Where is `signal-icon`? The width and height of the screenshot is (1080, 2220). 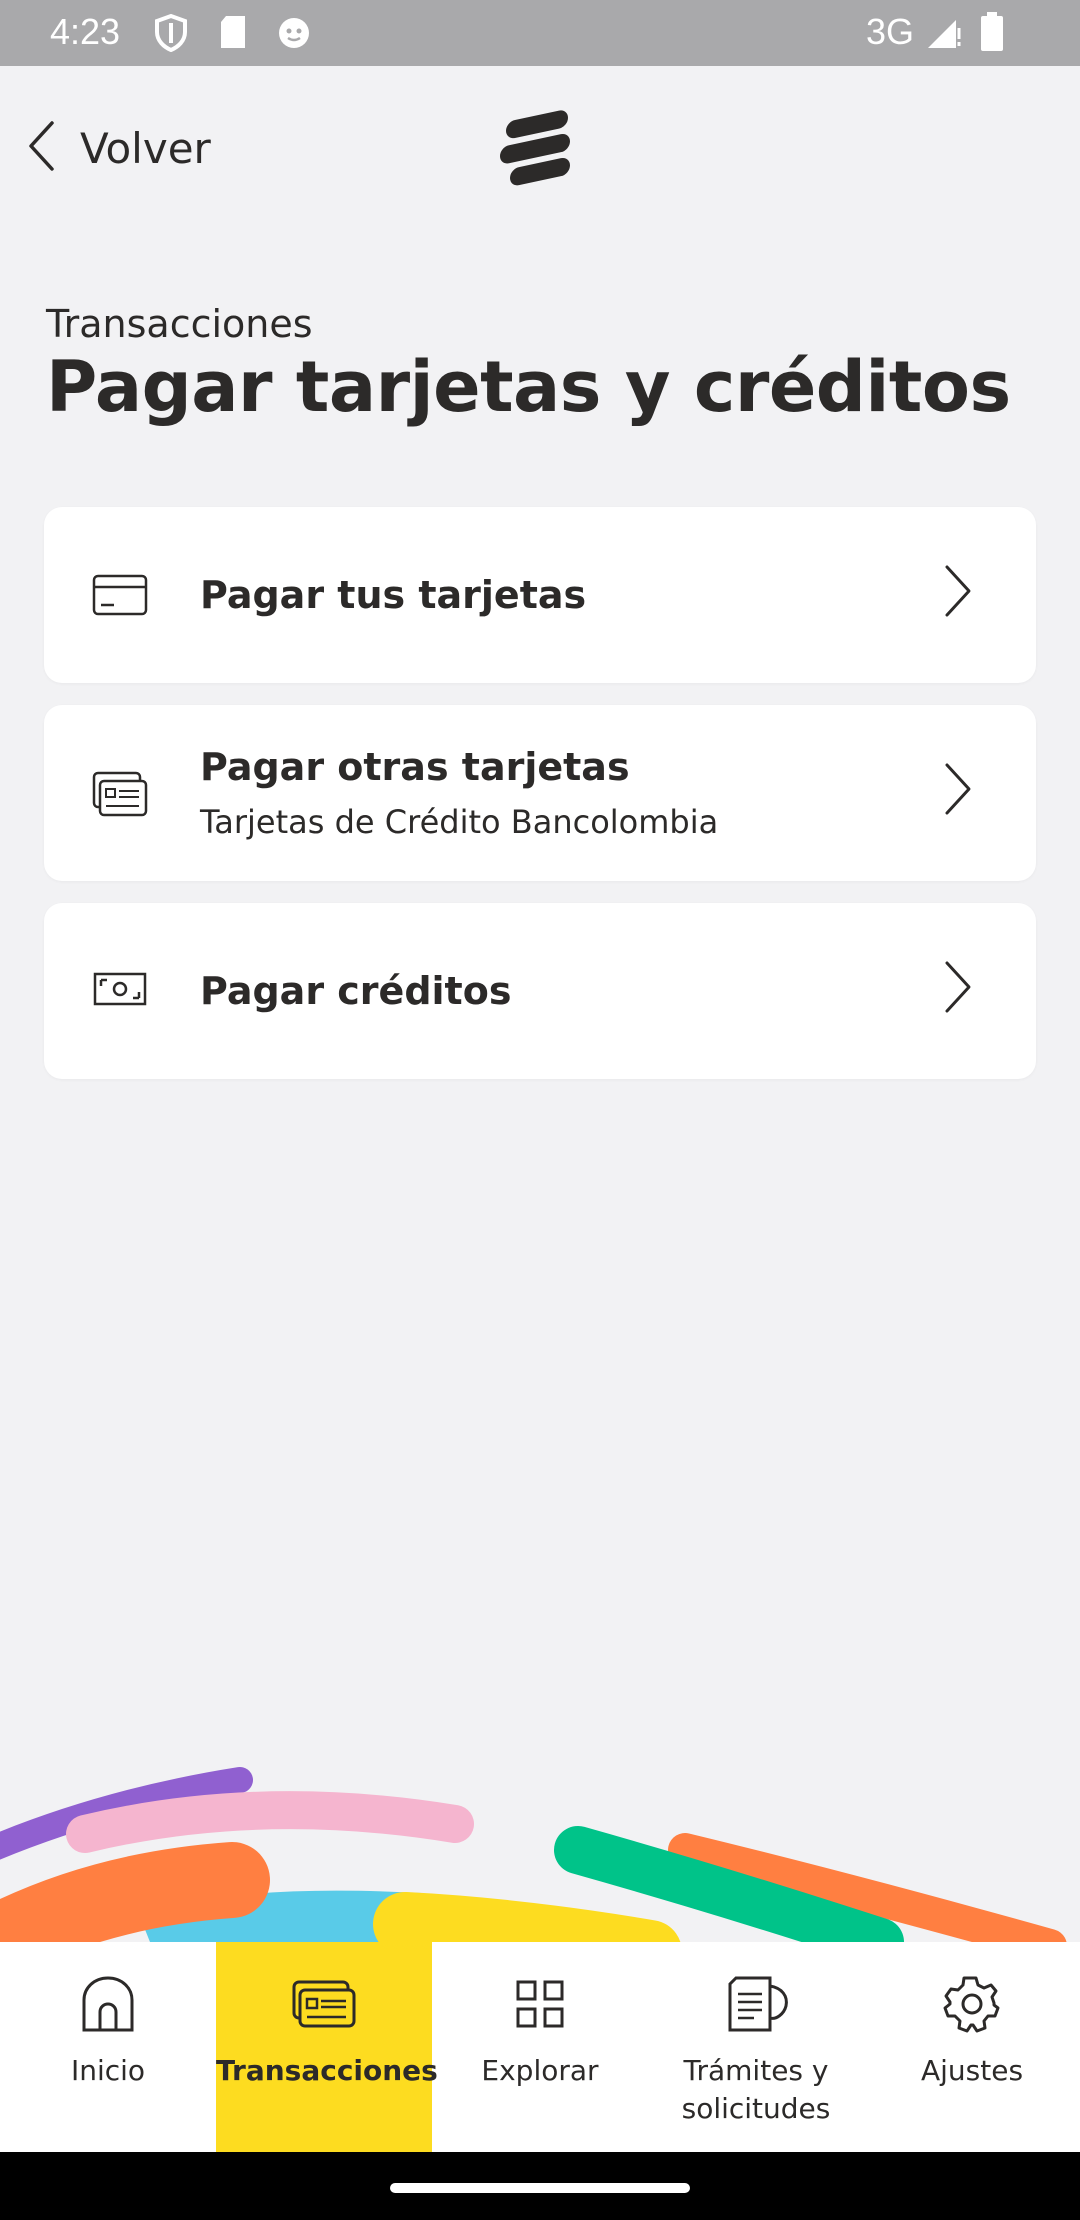
signal-icon is located at coordinates (944, 35).